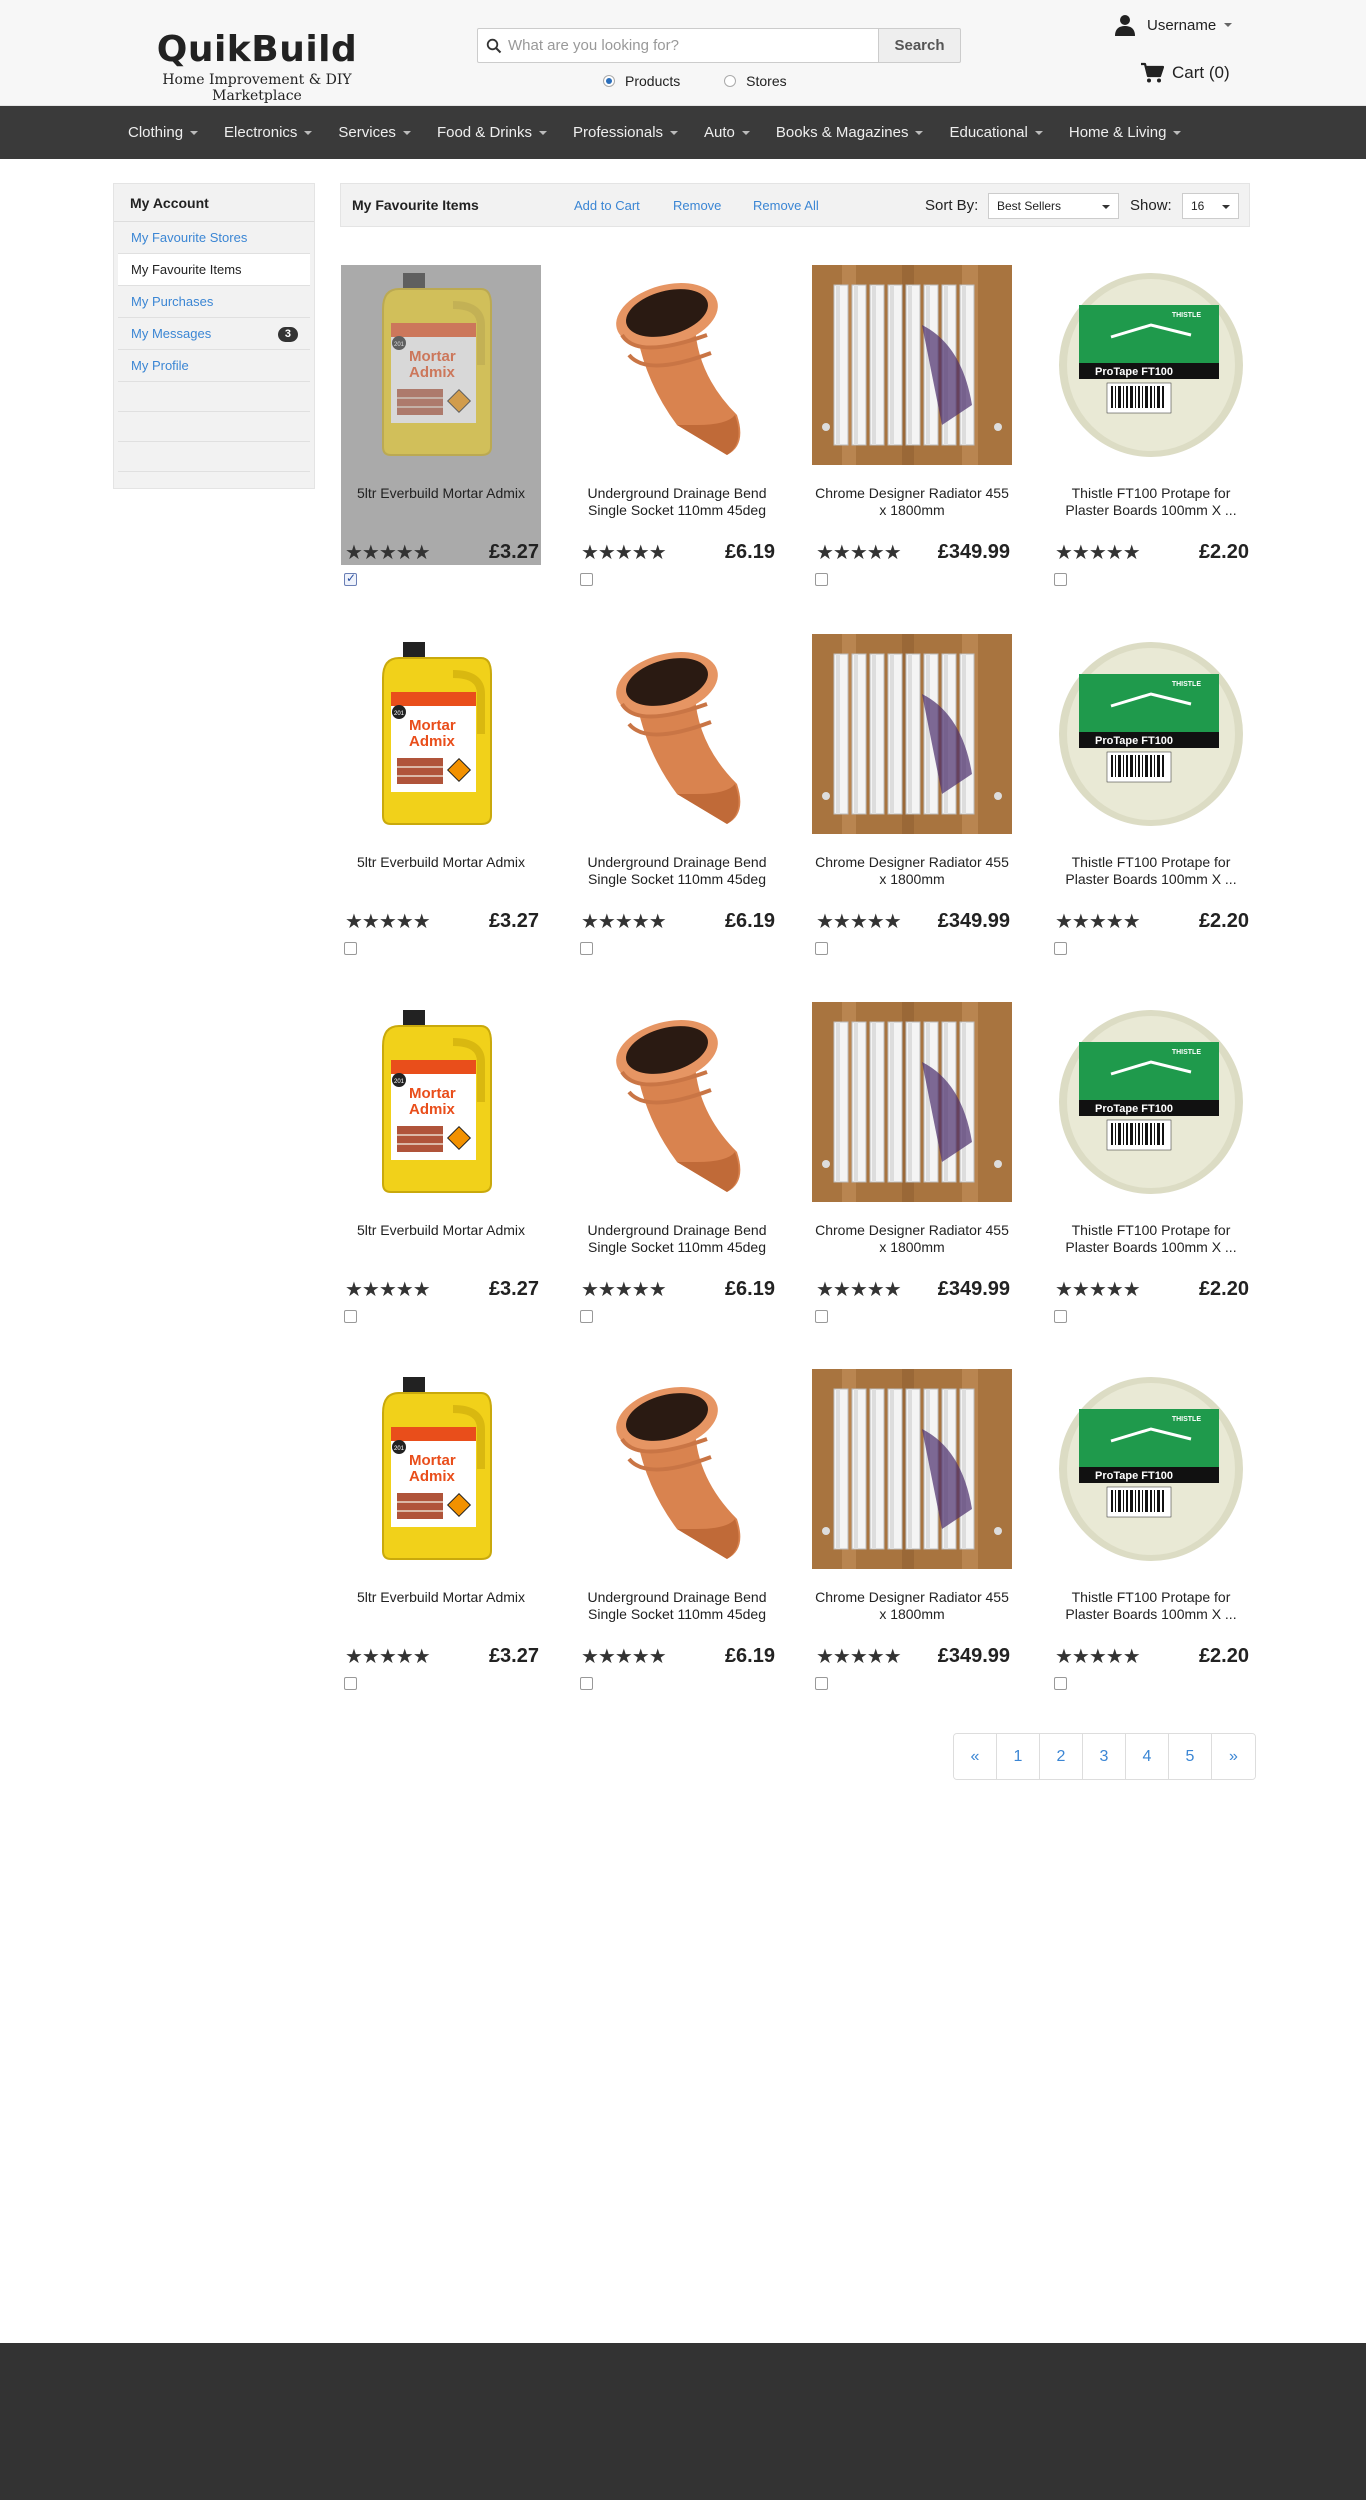  I want to click on nav-item-food-drinks: Food & Drinks, so click(492, 132).